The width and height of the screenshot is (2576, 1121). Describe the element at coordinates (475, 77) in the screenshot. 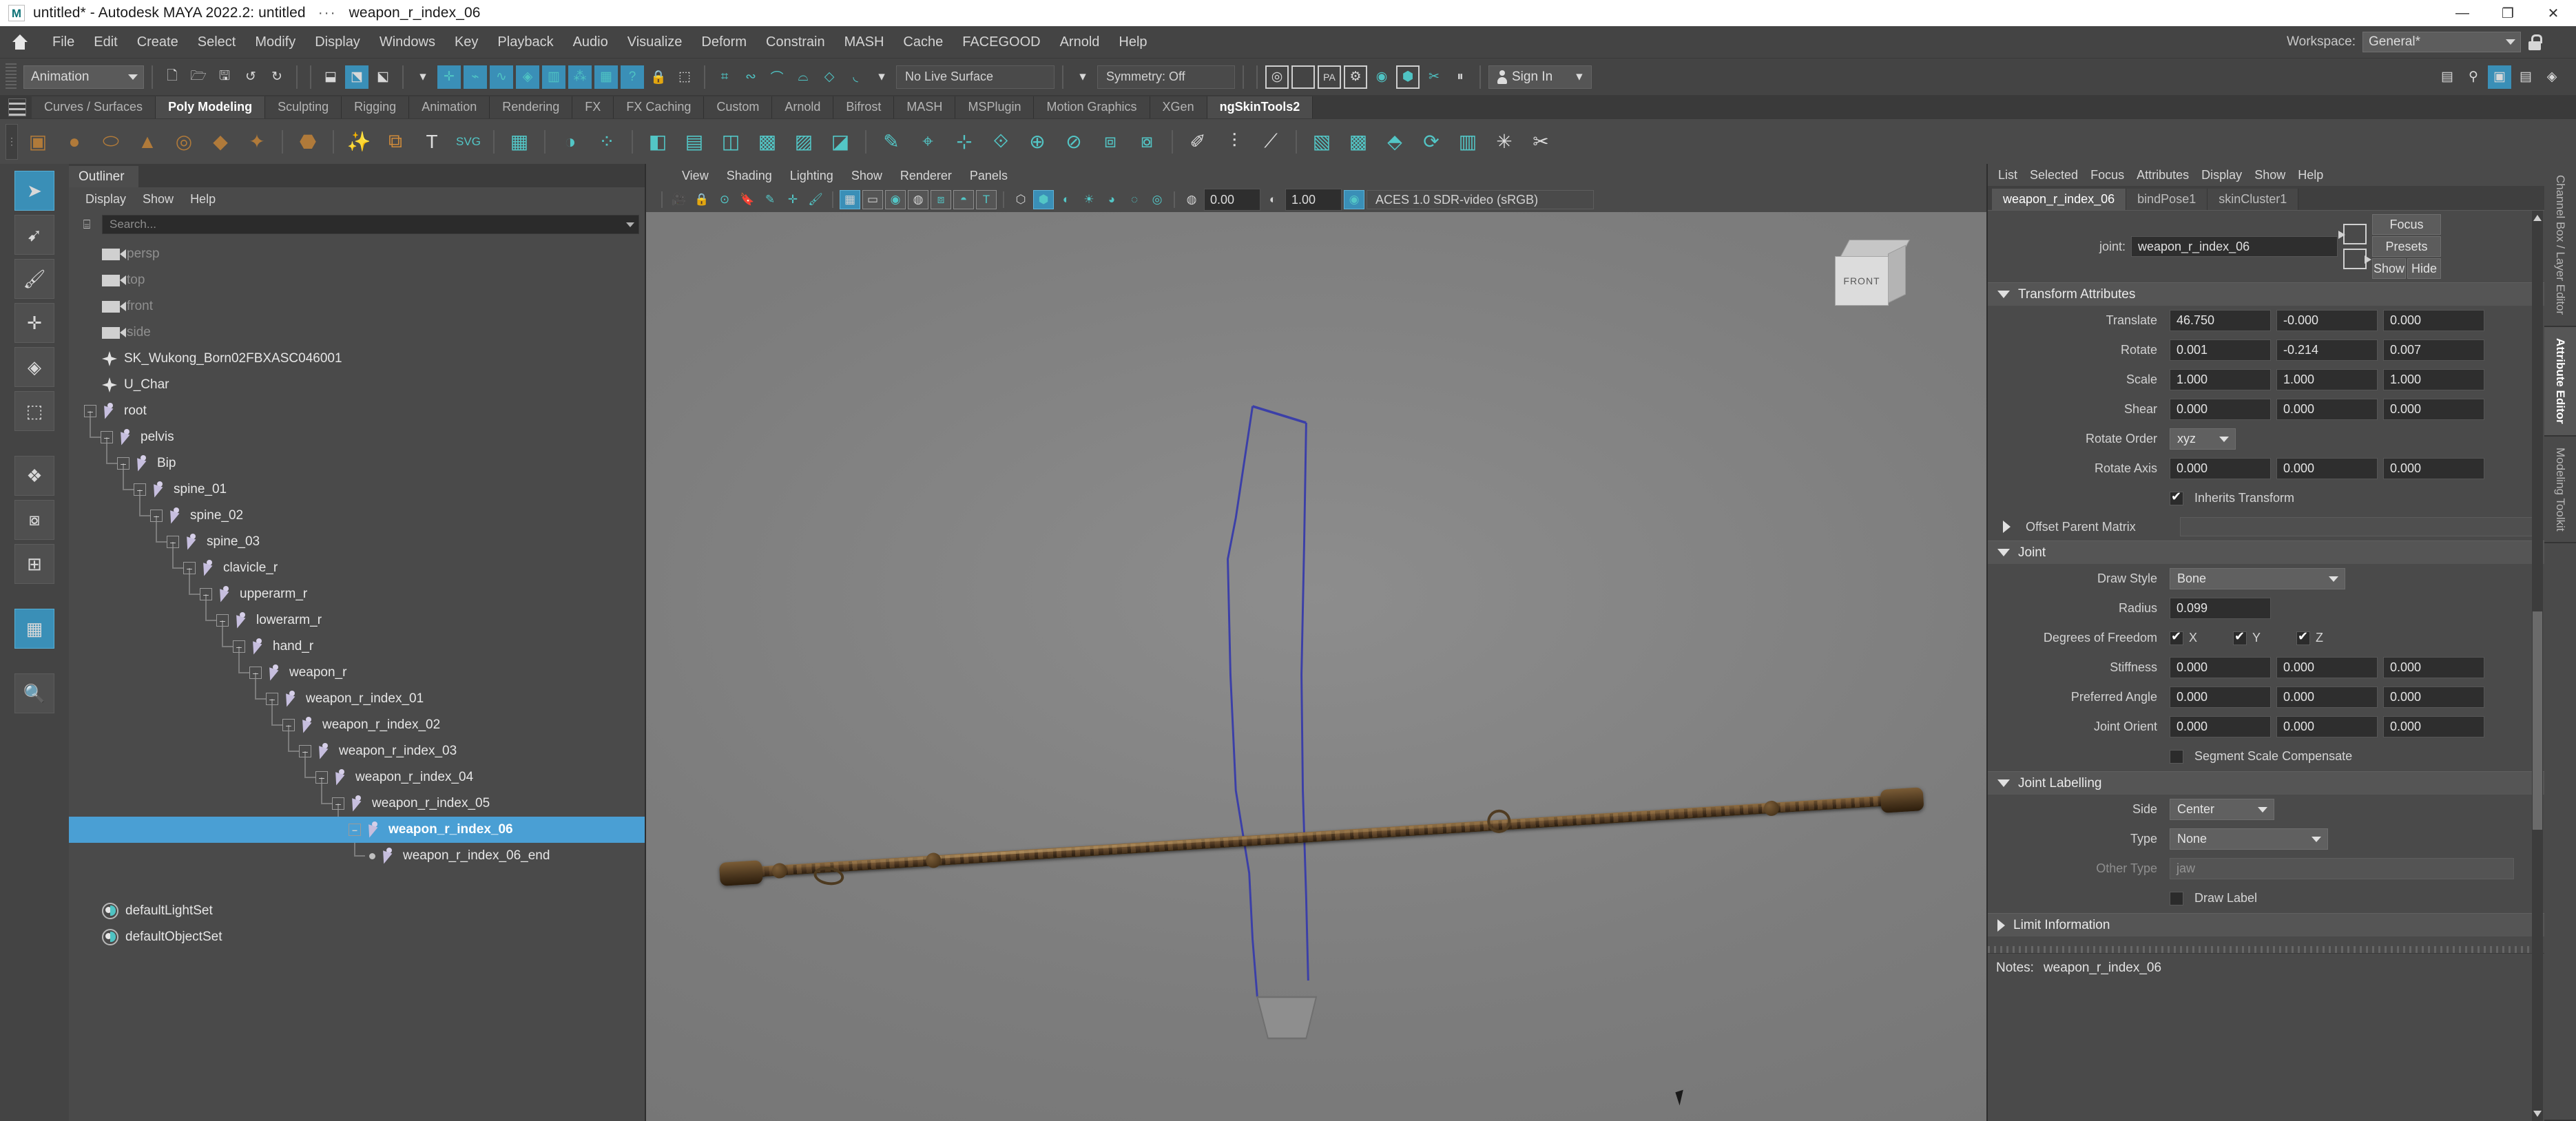

I see `snap-curve-icon: ⌁` at that location.